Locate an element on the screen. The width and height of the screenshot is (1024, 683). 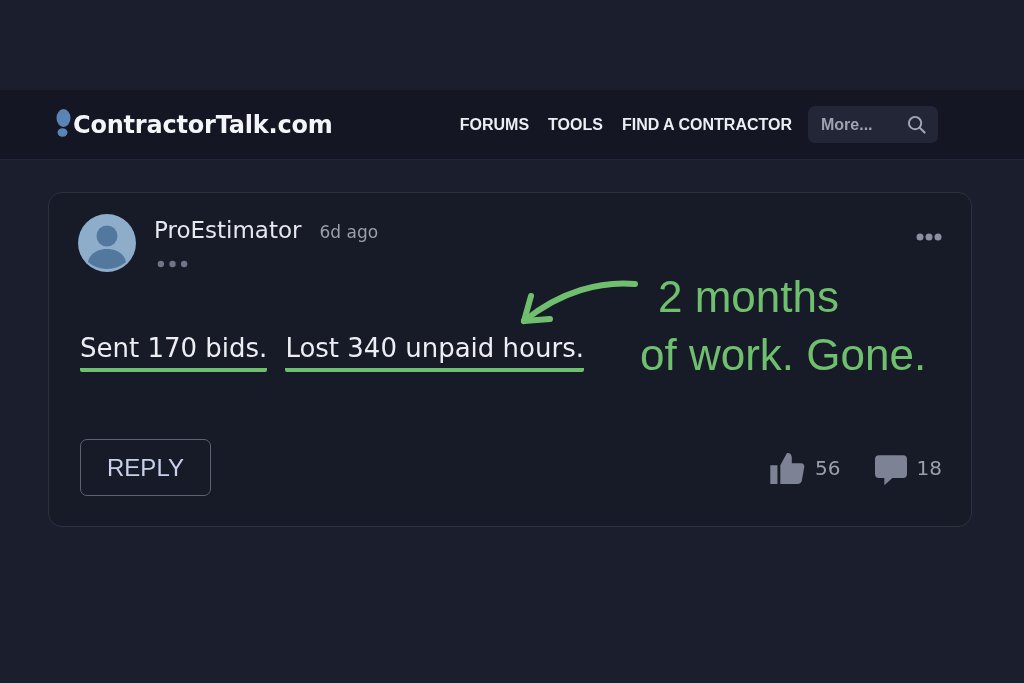
post-text: Lost 340 unpaid hours. is located at coordinates (434, 352).